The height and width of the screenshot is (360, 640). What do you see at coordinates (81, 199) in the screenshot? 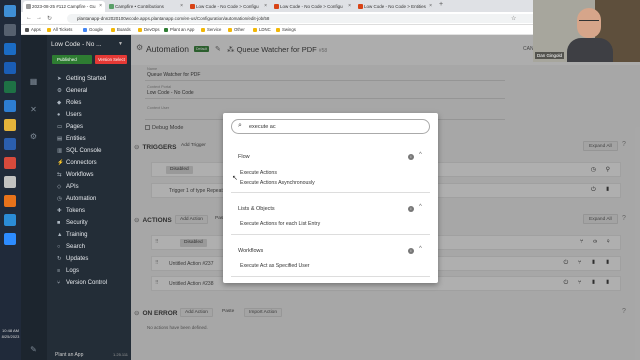
I see `sidebar-item-label: Automation` at bounding box center [81, 199].